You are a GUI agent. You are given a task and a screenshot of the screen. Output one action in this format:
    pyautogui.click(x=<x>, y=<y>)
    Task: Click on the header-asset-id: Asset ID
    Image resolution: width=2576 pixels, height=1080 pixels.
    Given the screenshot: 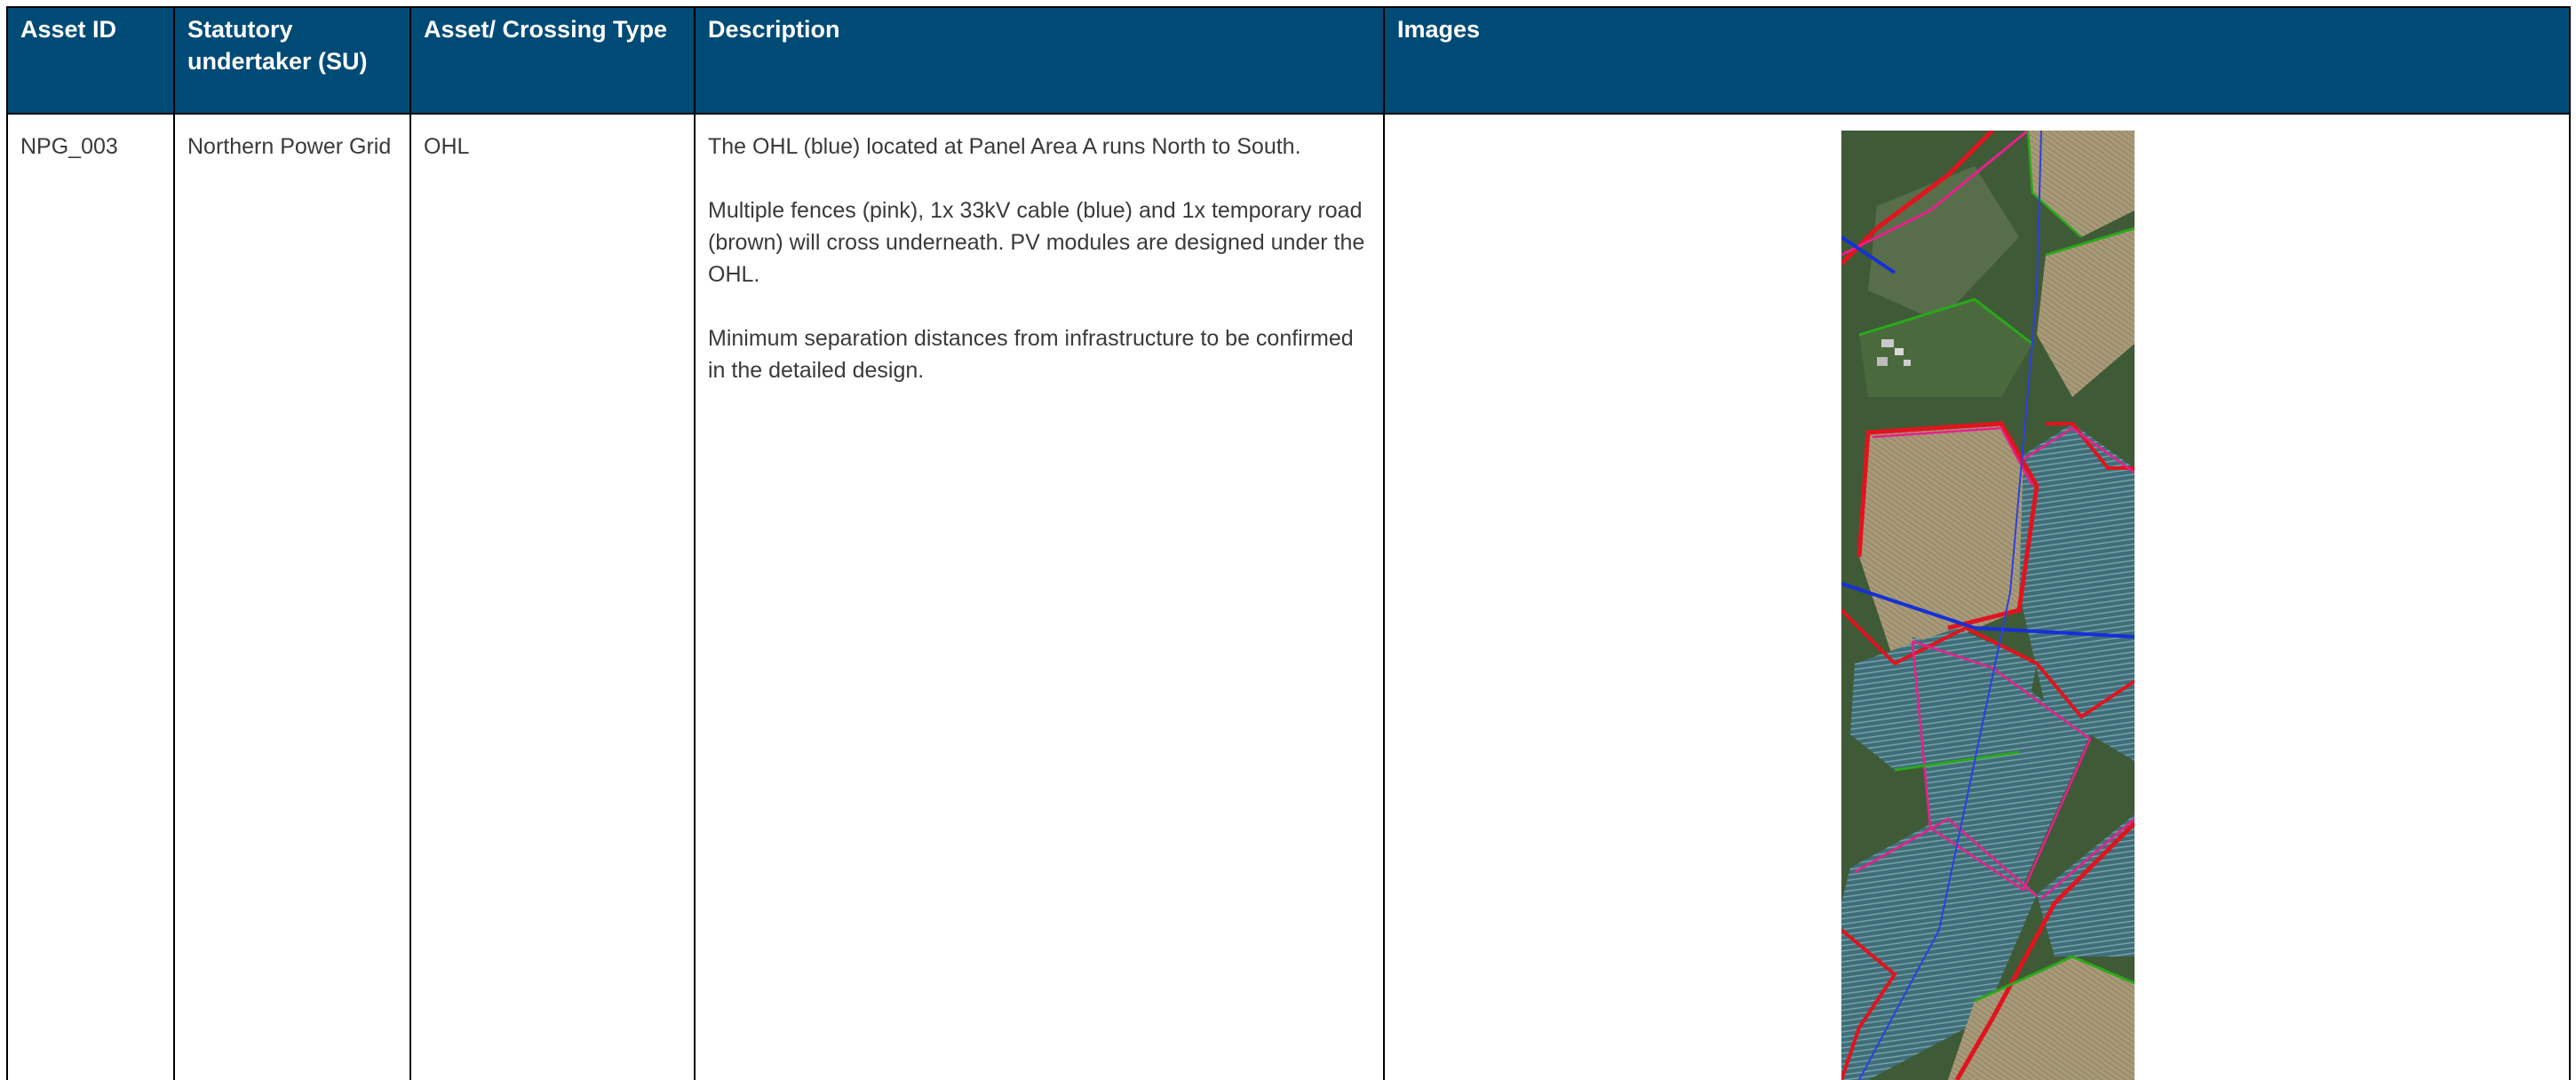 What is the action you would take?
    pyautogui.click(x=90, y=61)
    